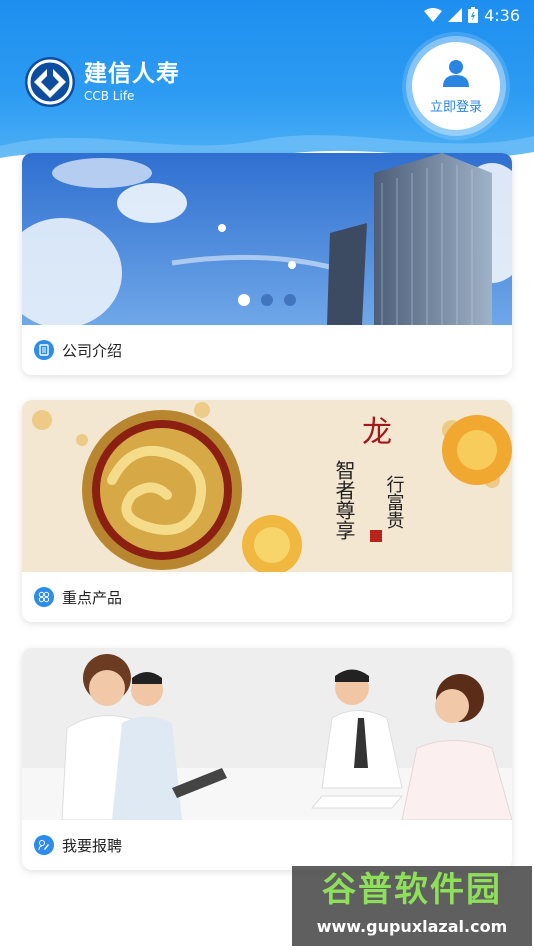 This screenshot has width=534, height=950. What do you see at coordinates (377, 432) in the screenshot?
I see `banner-char-dragon: 龙` at bounding box center [377, 432].